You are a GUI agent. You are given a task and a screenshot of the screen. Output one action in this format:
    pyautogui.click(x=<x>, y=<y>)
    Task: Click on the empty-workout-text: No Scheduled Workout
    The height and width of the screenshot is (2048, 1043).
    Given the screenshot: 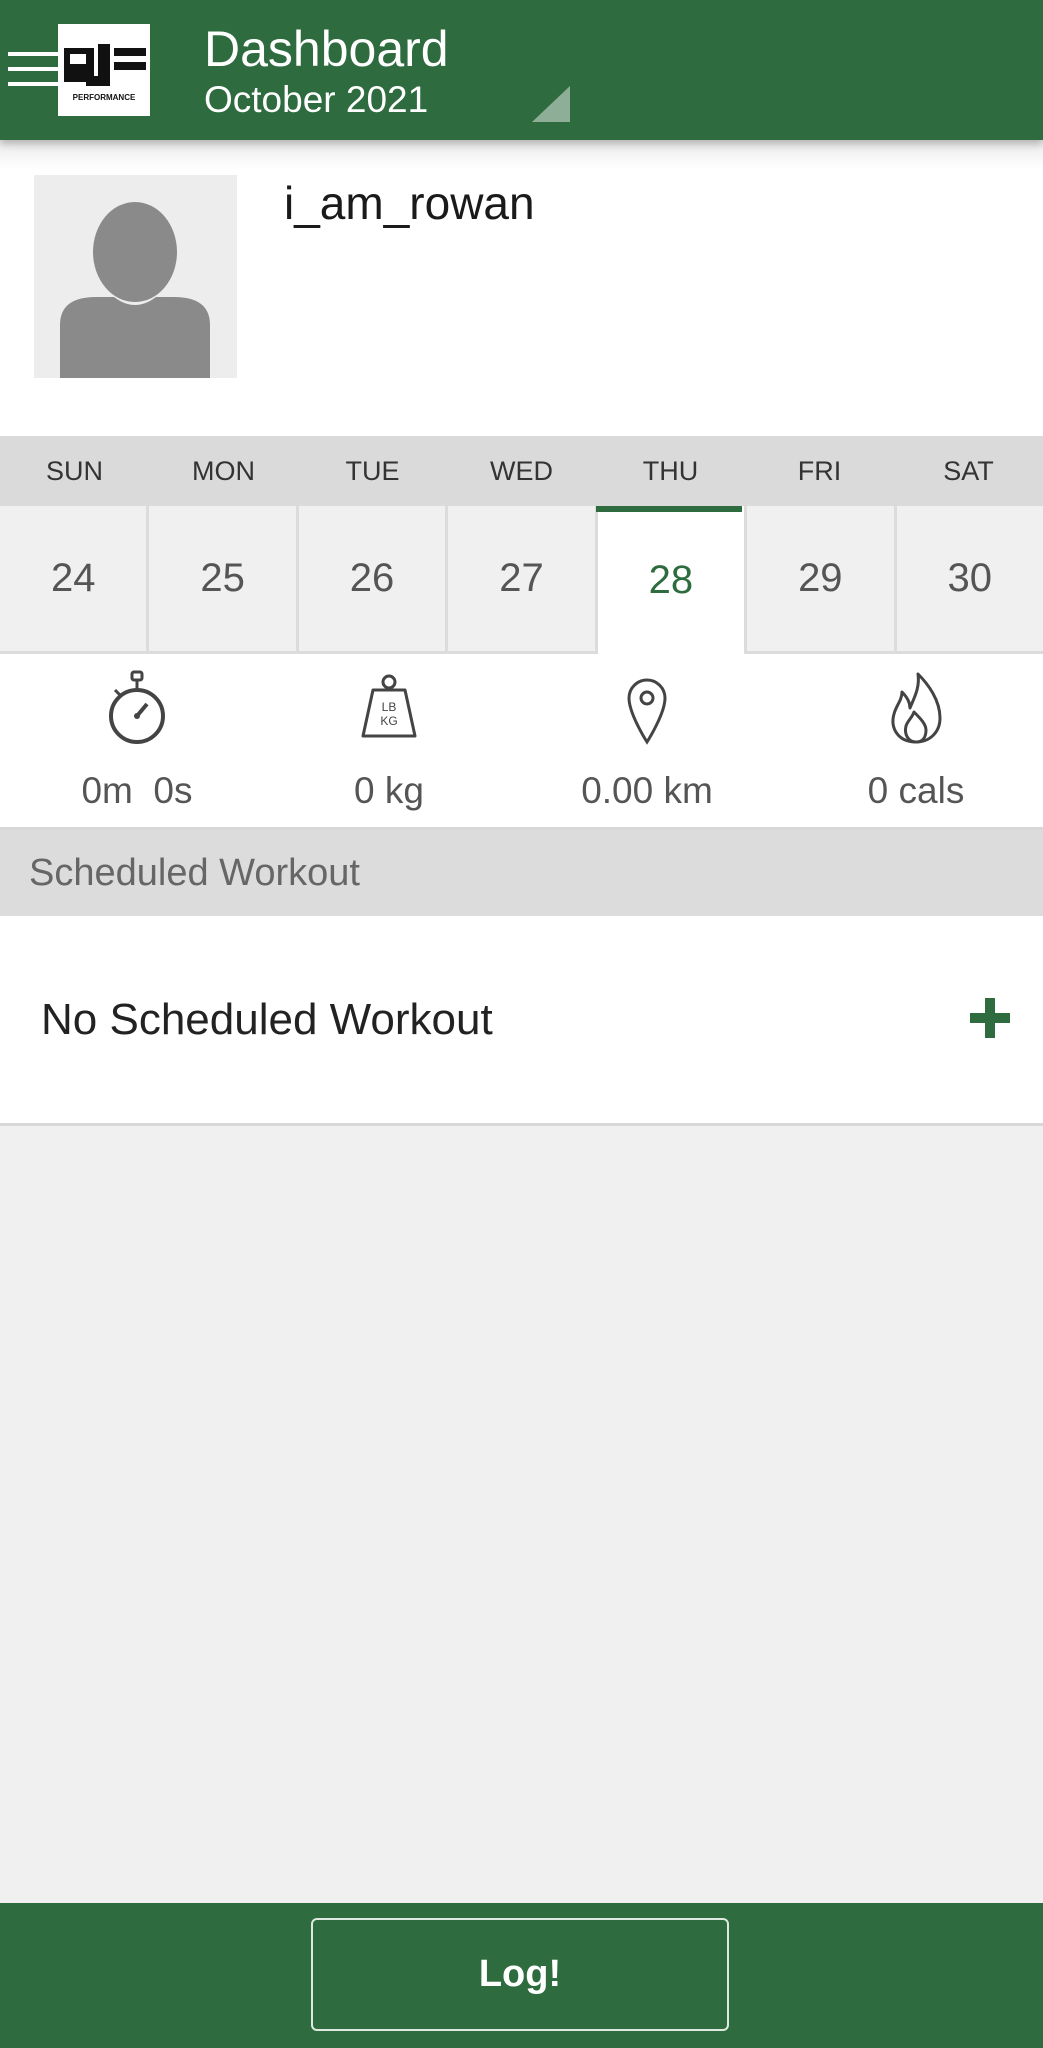 What is the action you would take?
    pyautogui.click(x=267, y=1019)
    